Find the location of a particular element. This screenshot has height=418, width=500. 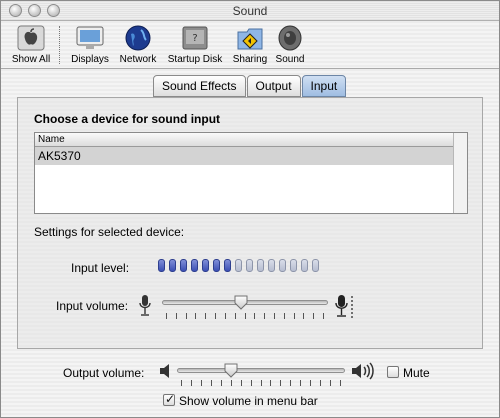

list-item: AK5370 is located at coordinates (251, 156).